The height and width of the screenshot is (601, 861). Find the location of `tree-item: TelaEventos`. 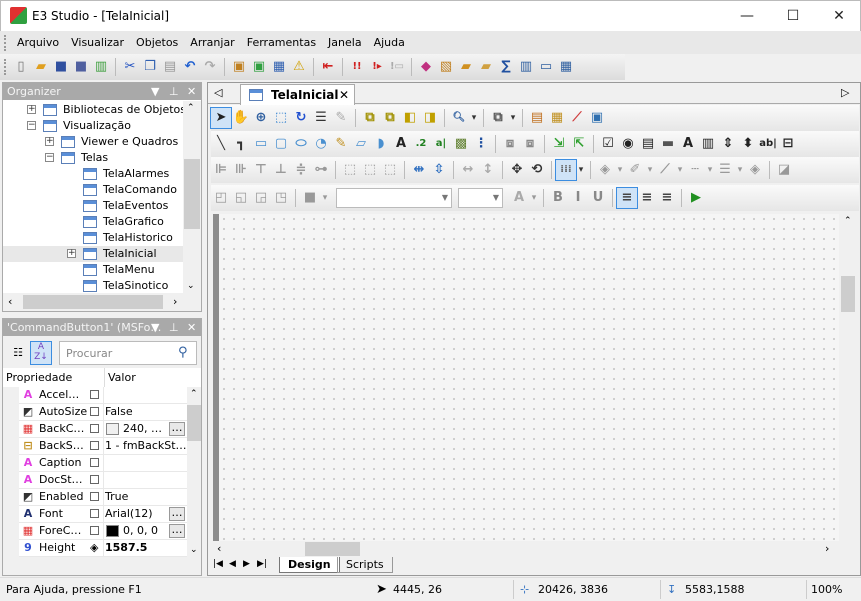

tree-item: TelaEventos is located at coordinates (93, 206).